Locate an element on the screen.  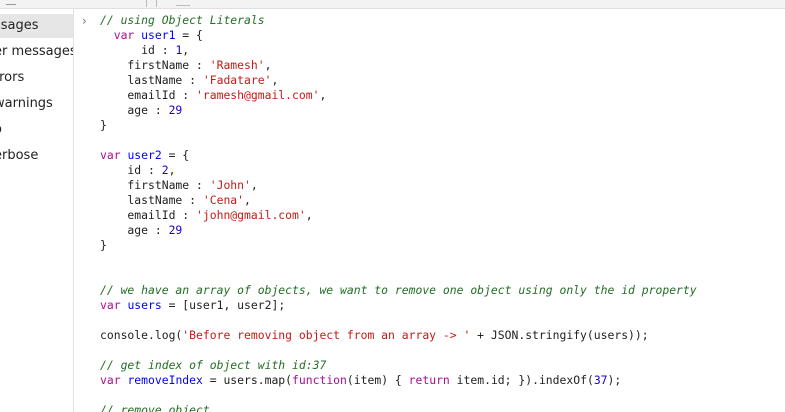
code-token: console.log( is located at coordinates (141, 335).